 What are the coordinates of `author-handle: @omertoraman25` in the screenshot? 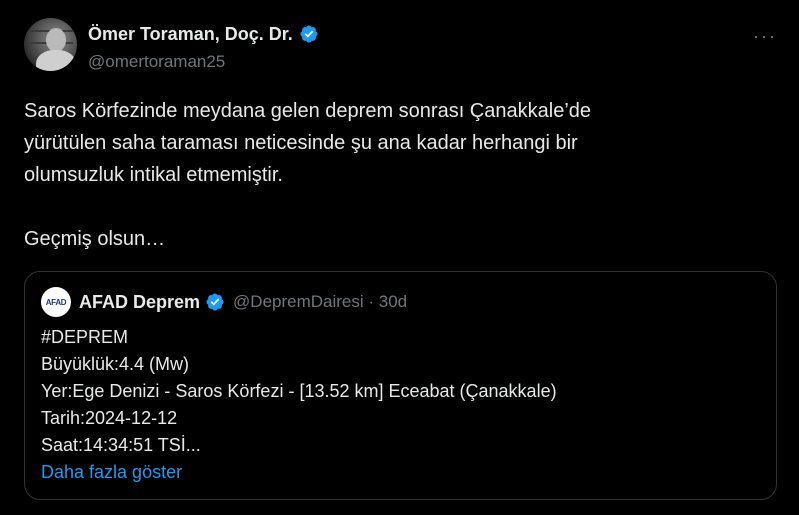 It's located at (156, 62).